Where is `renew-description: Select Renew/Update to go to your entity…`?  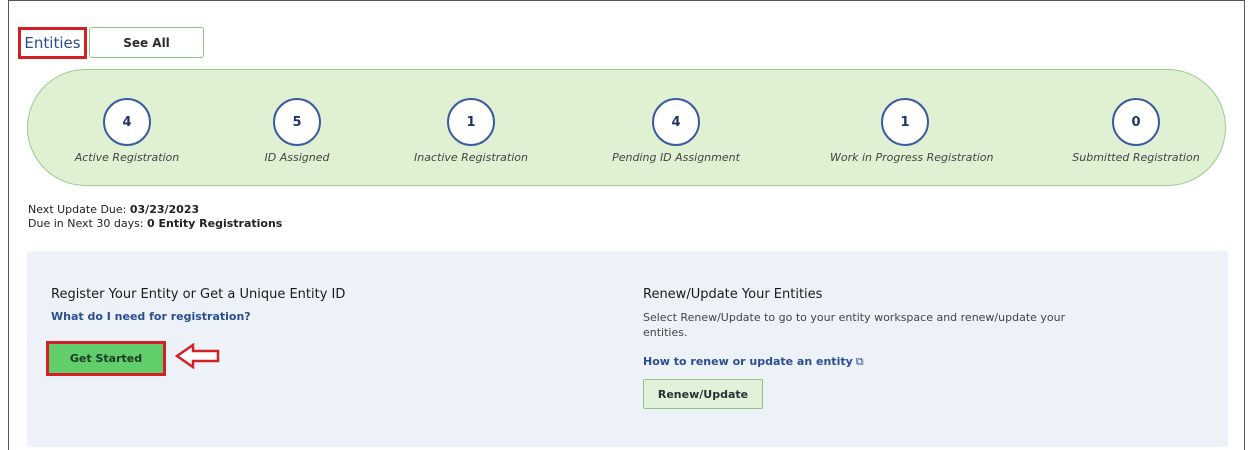 renew-description: Select Renew/Update to go to your entity… is located at coordinates (854, 325).